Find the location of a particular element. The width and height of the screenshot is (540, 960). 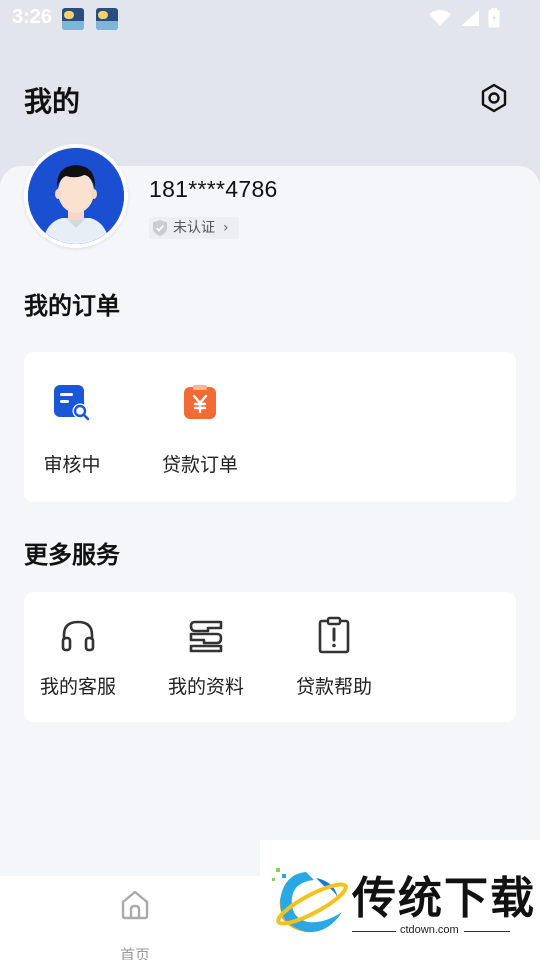

services-card: 我的客服 我的资料 贷款帮助 is located at coordinates (270, 657).